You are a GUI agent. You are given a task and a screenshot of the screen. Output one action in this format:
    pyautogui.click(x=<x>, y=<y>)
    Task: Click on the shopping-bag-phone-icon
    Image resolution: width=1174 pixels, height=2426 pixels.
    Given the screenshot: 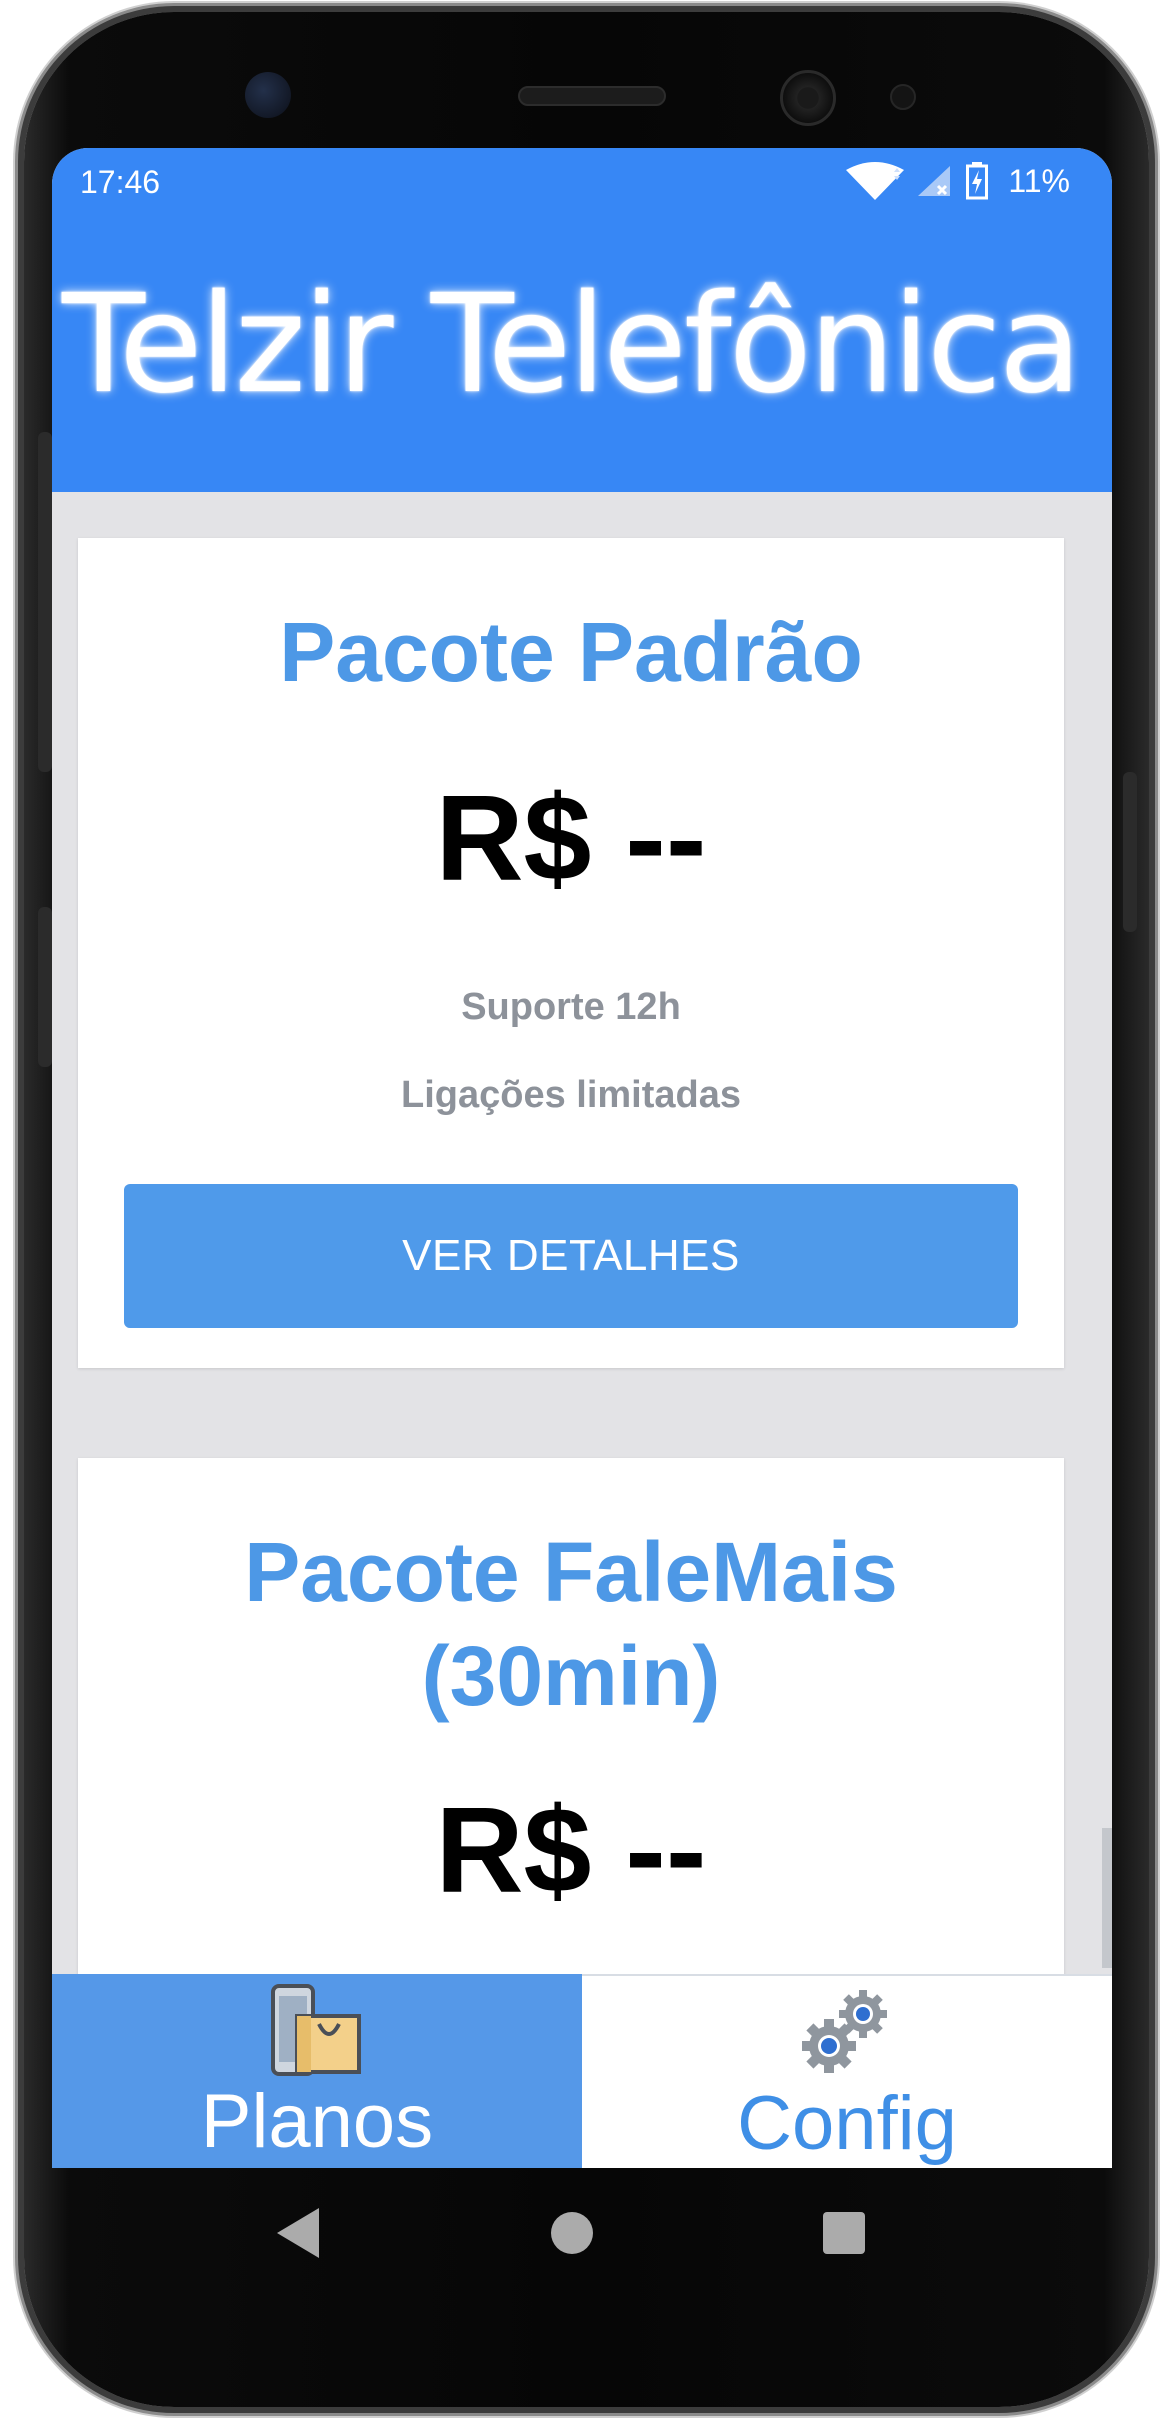 What is the action you would take?
    pyautogui.click(x=316, y=2030)
    